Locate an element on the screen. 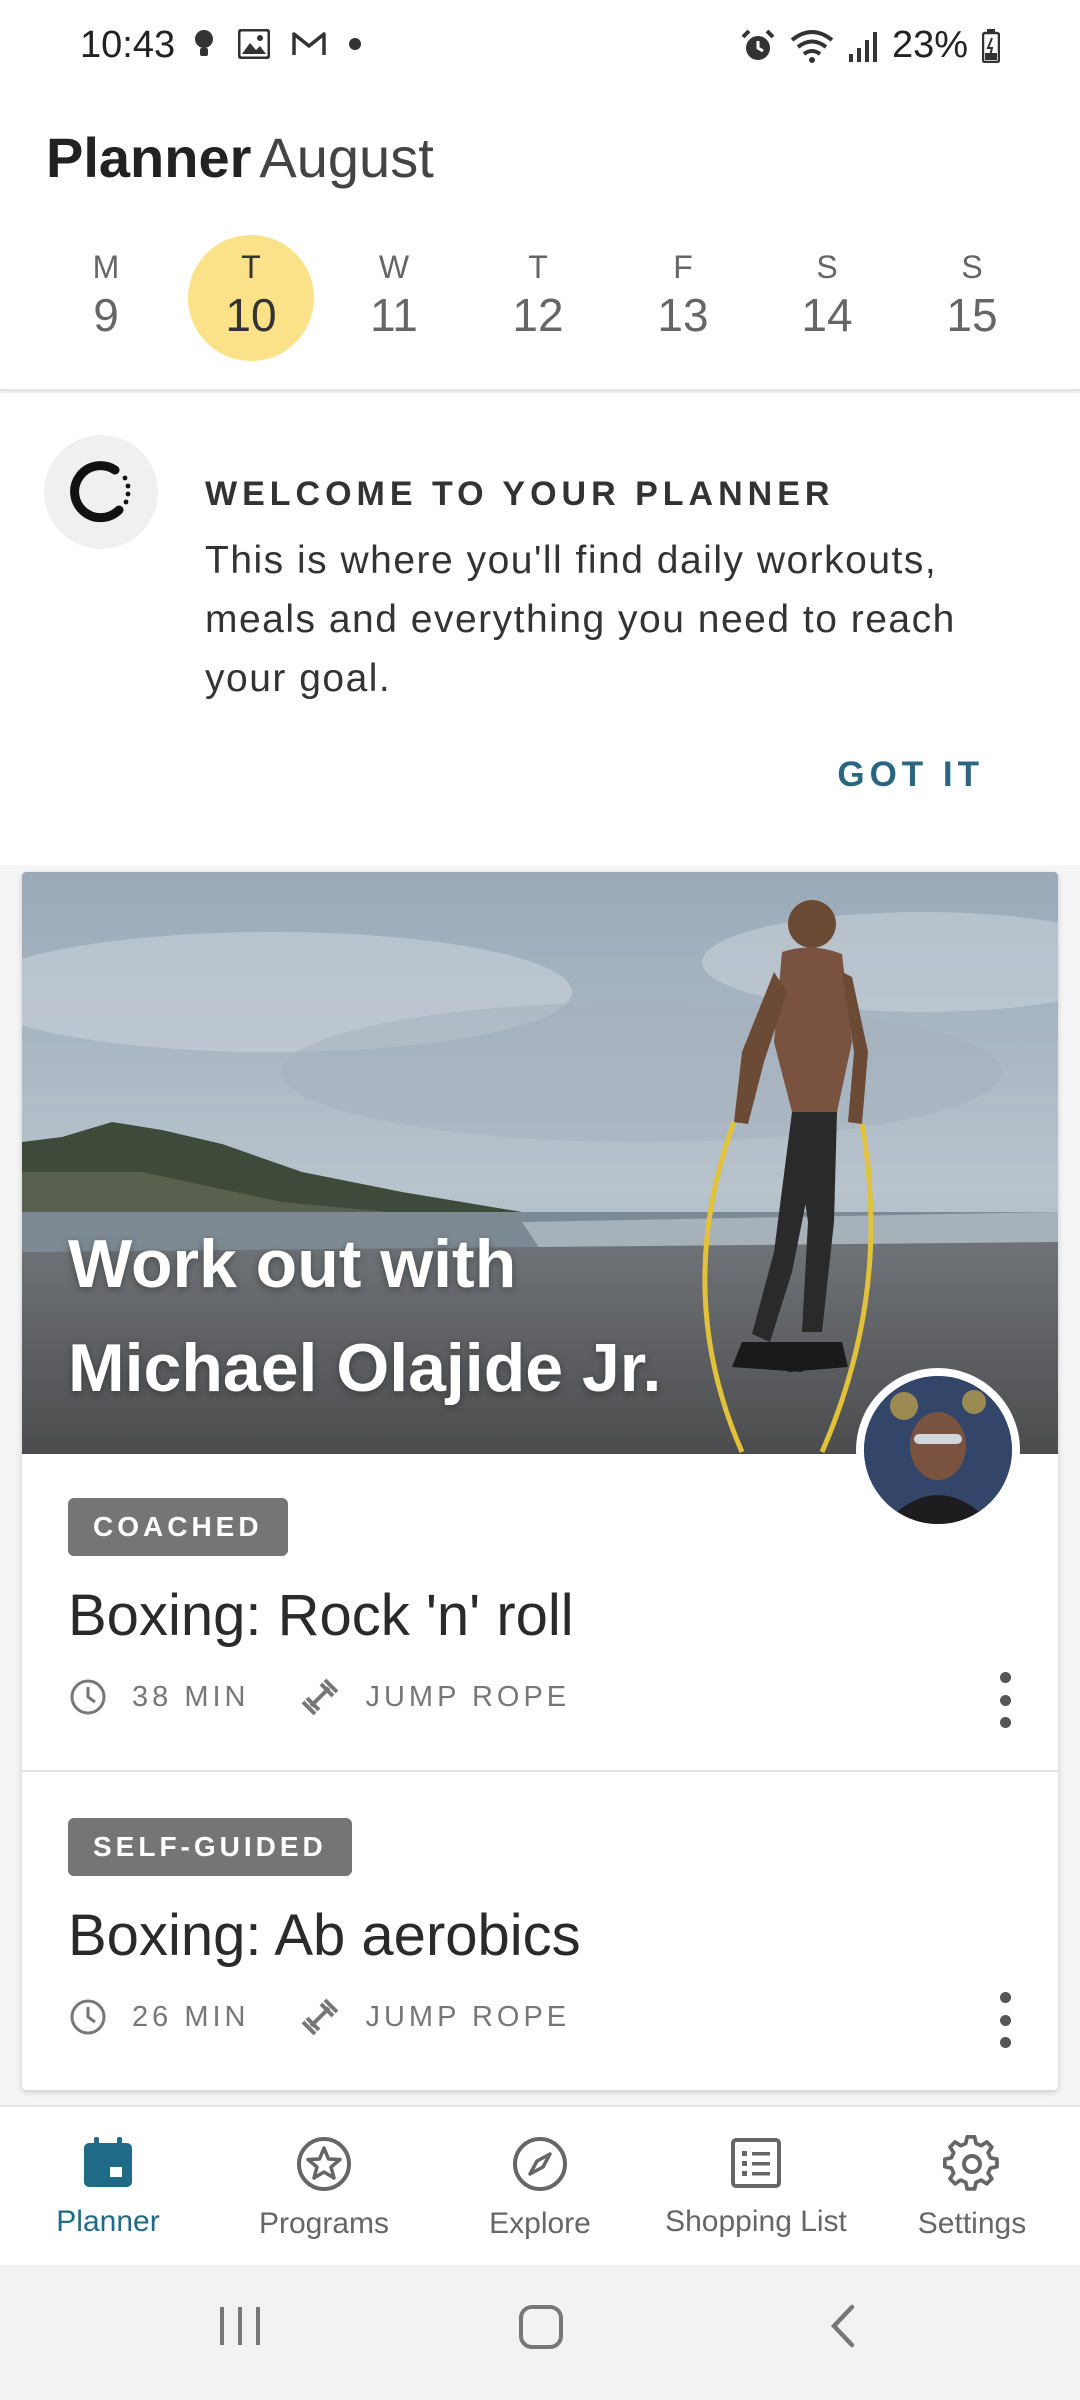  signal-icon is located at coordinates (862, 46).